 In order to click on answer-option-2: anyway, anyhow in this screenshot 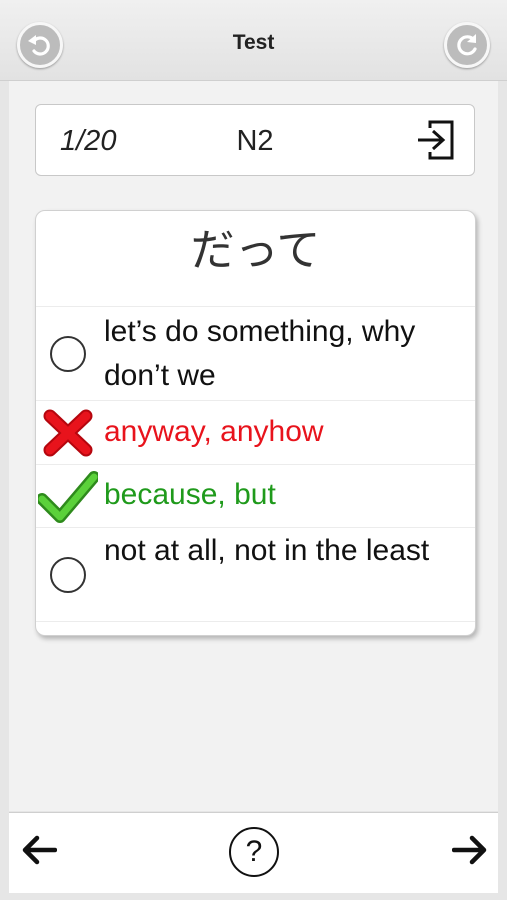, I will do `click(255, 433)`.